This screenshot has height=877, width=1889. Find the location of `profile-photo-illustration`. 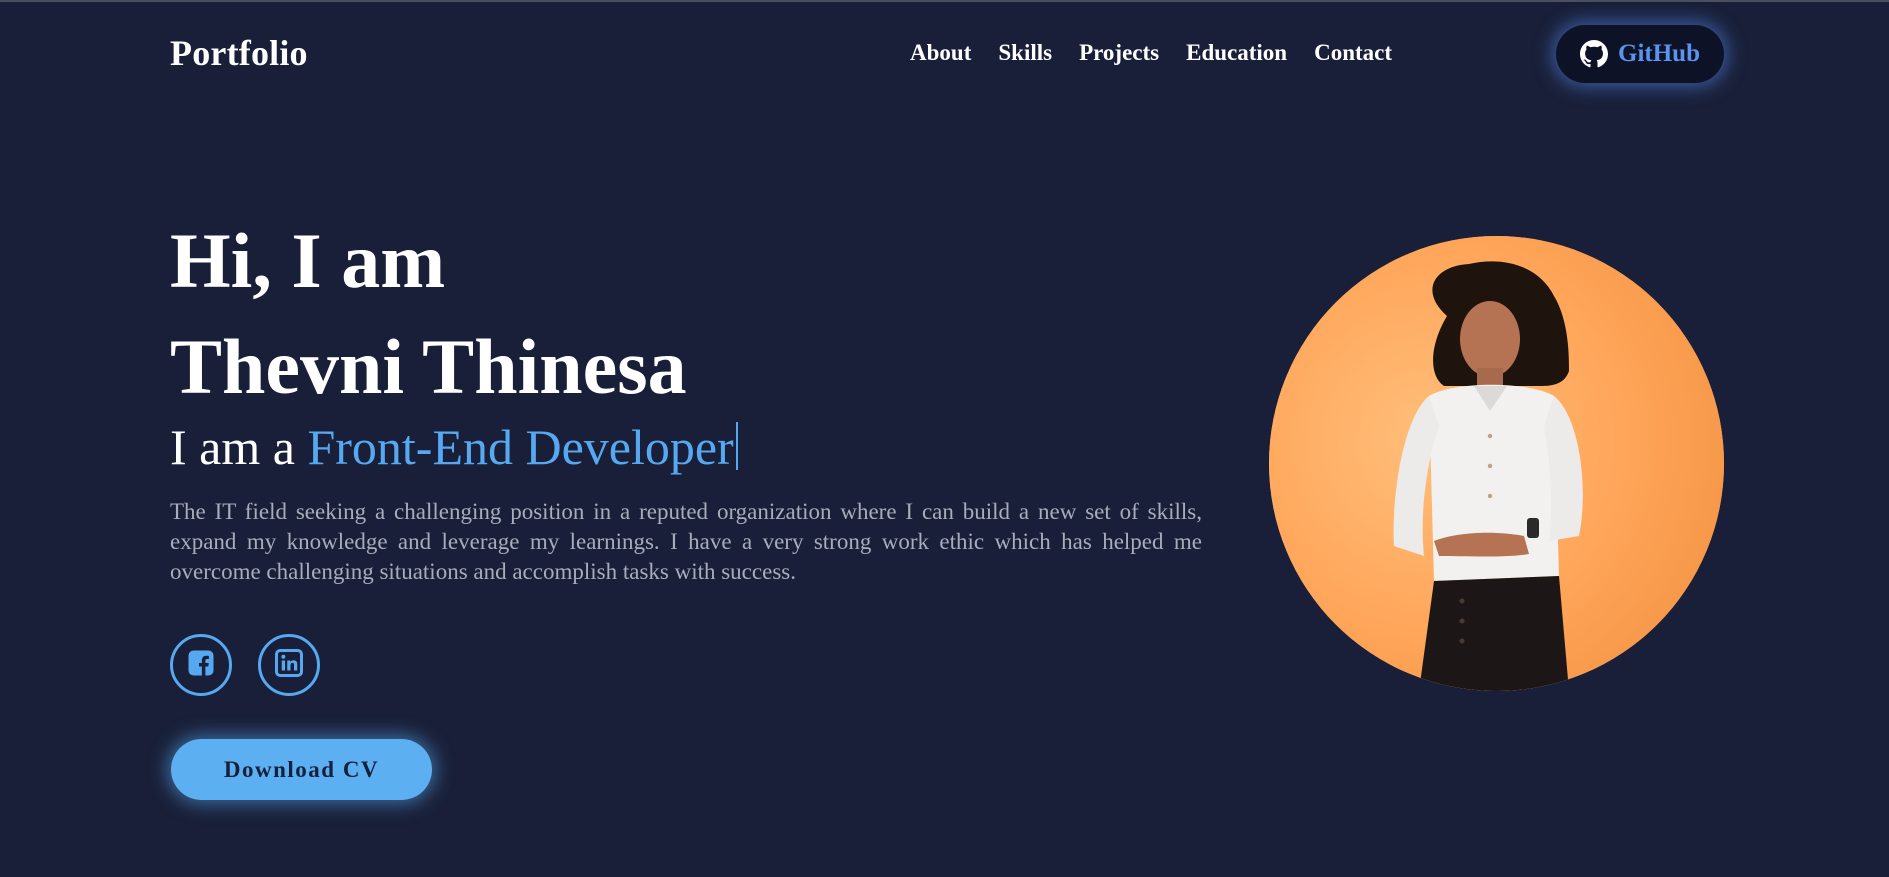

profile-photo-illustration is located at coordinates (1496, 463).